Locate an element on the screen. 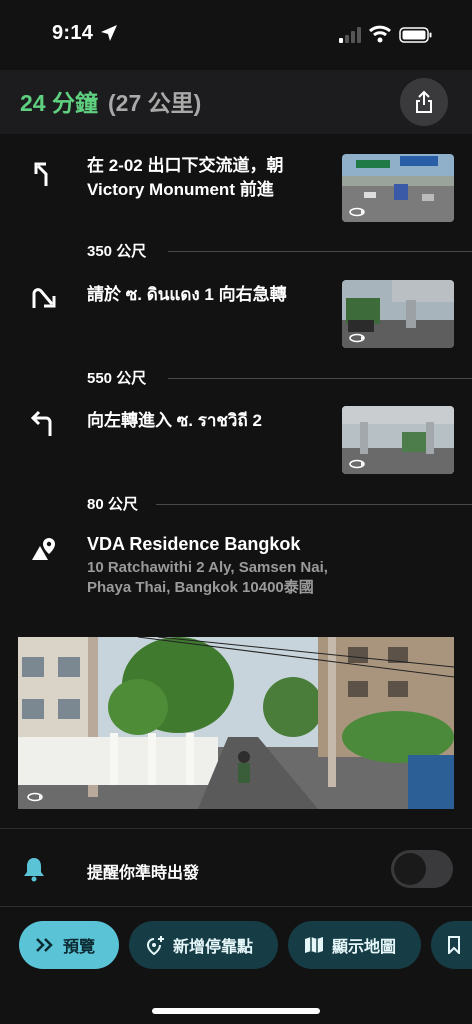 The height and width of the screenshot is (1024, 472). toggle-knob is located at coordinates (410, 869).